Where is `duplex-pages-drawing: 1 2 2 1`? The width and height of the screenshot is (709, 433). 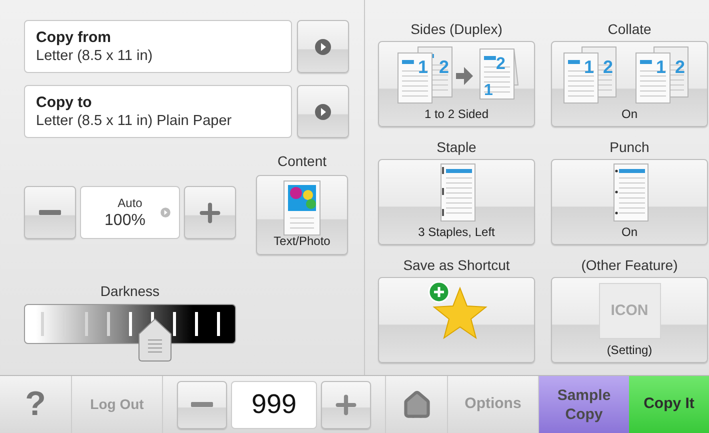
duplex-pages-drawing: 1 2 2 1 is located at coordinates (457, 75).